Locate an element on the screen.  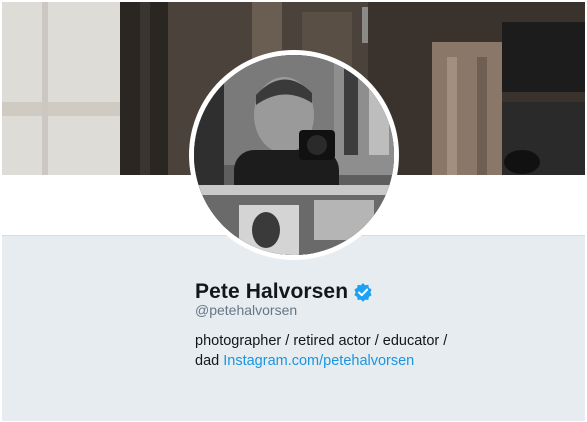
bio-link: Instagram.com/petehalvorsen is located at coordinates (318, 361).